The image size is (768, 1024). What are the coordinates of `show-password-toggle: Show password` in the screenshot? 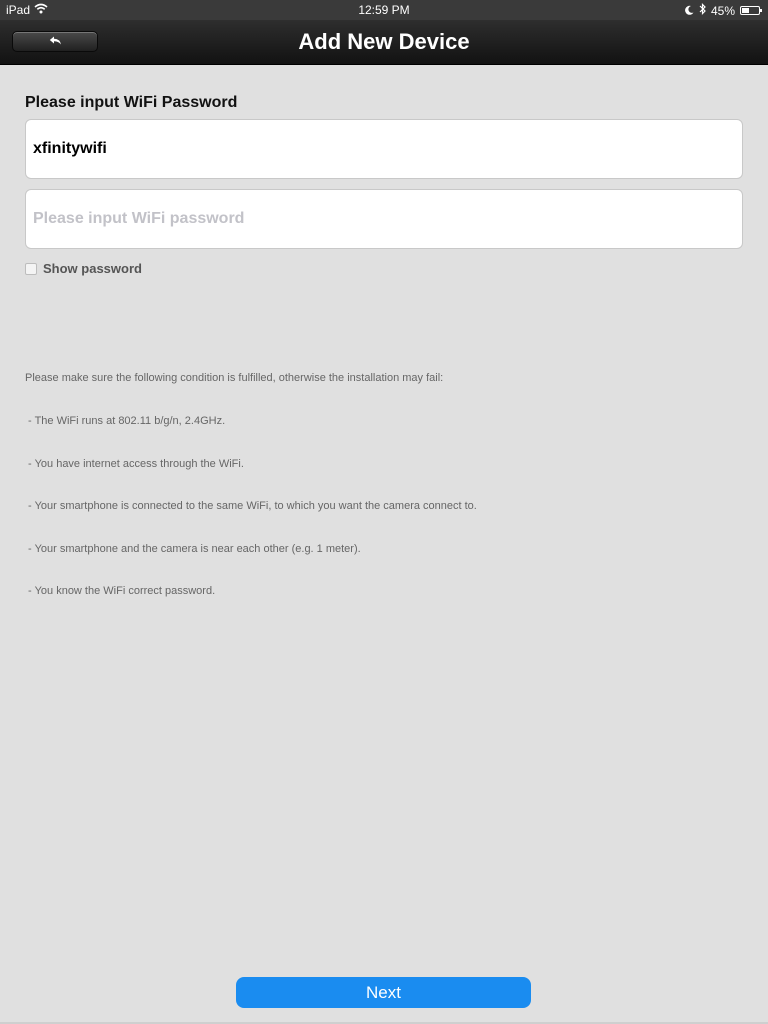 It's located at (83, 268).